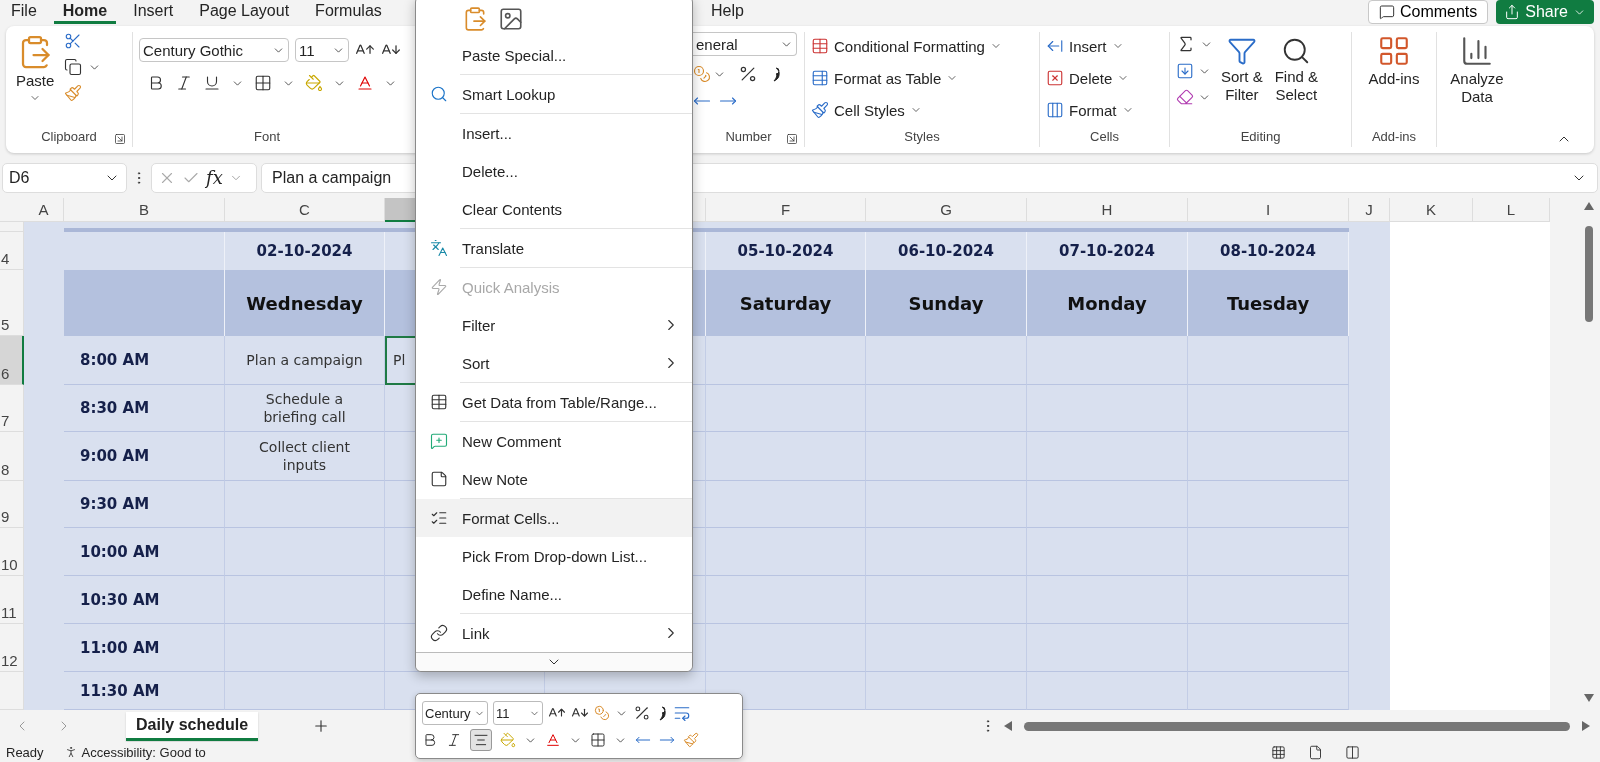  I want to click on row-header: 8, so click(12, 456).